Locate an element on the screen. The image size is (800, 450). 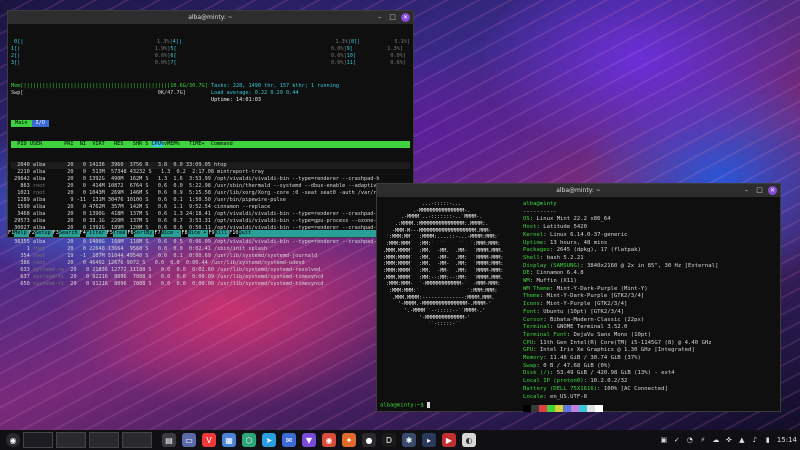
tray-icon: ▮ is located at coordinates (768, 440).